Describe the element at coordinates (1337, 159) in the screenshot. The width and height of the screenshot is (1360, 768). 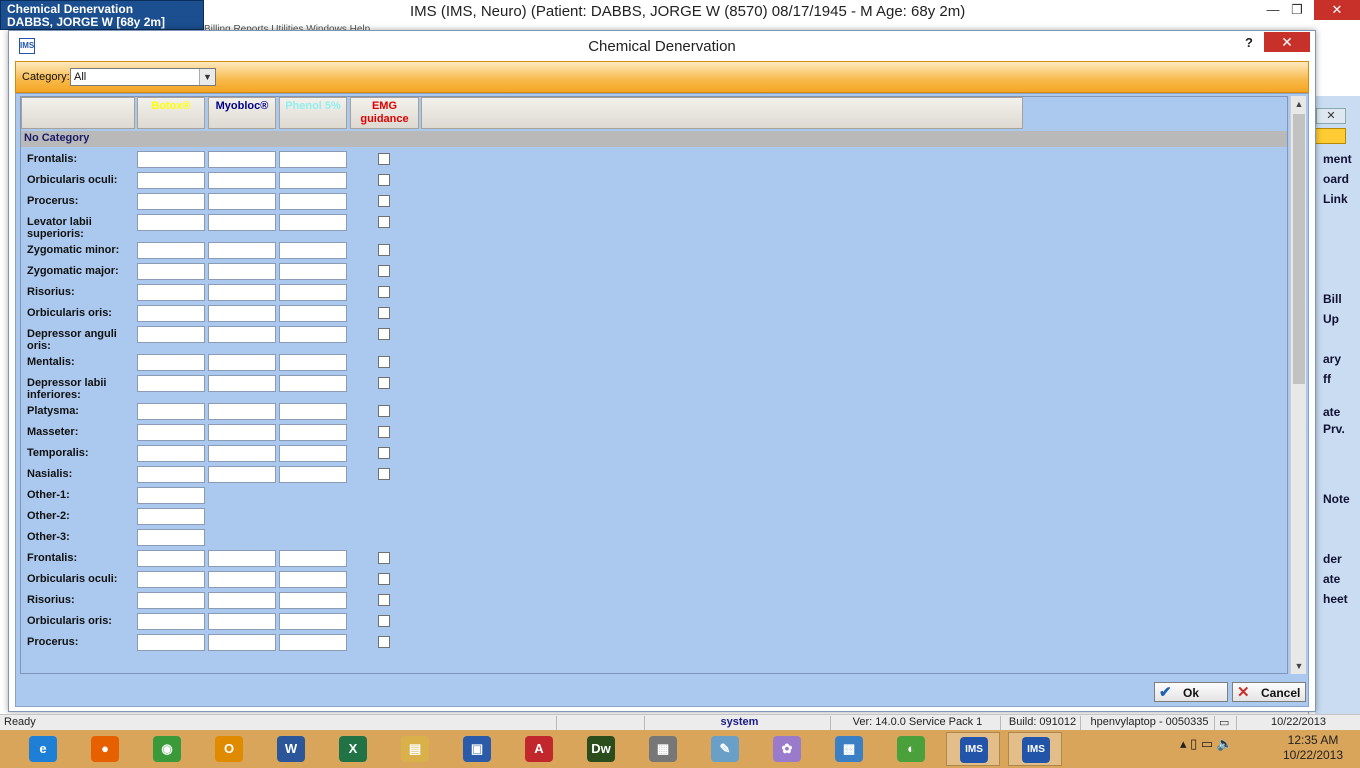
I see `side-panel-item: ment` at that location.